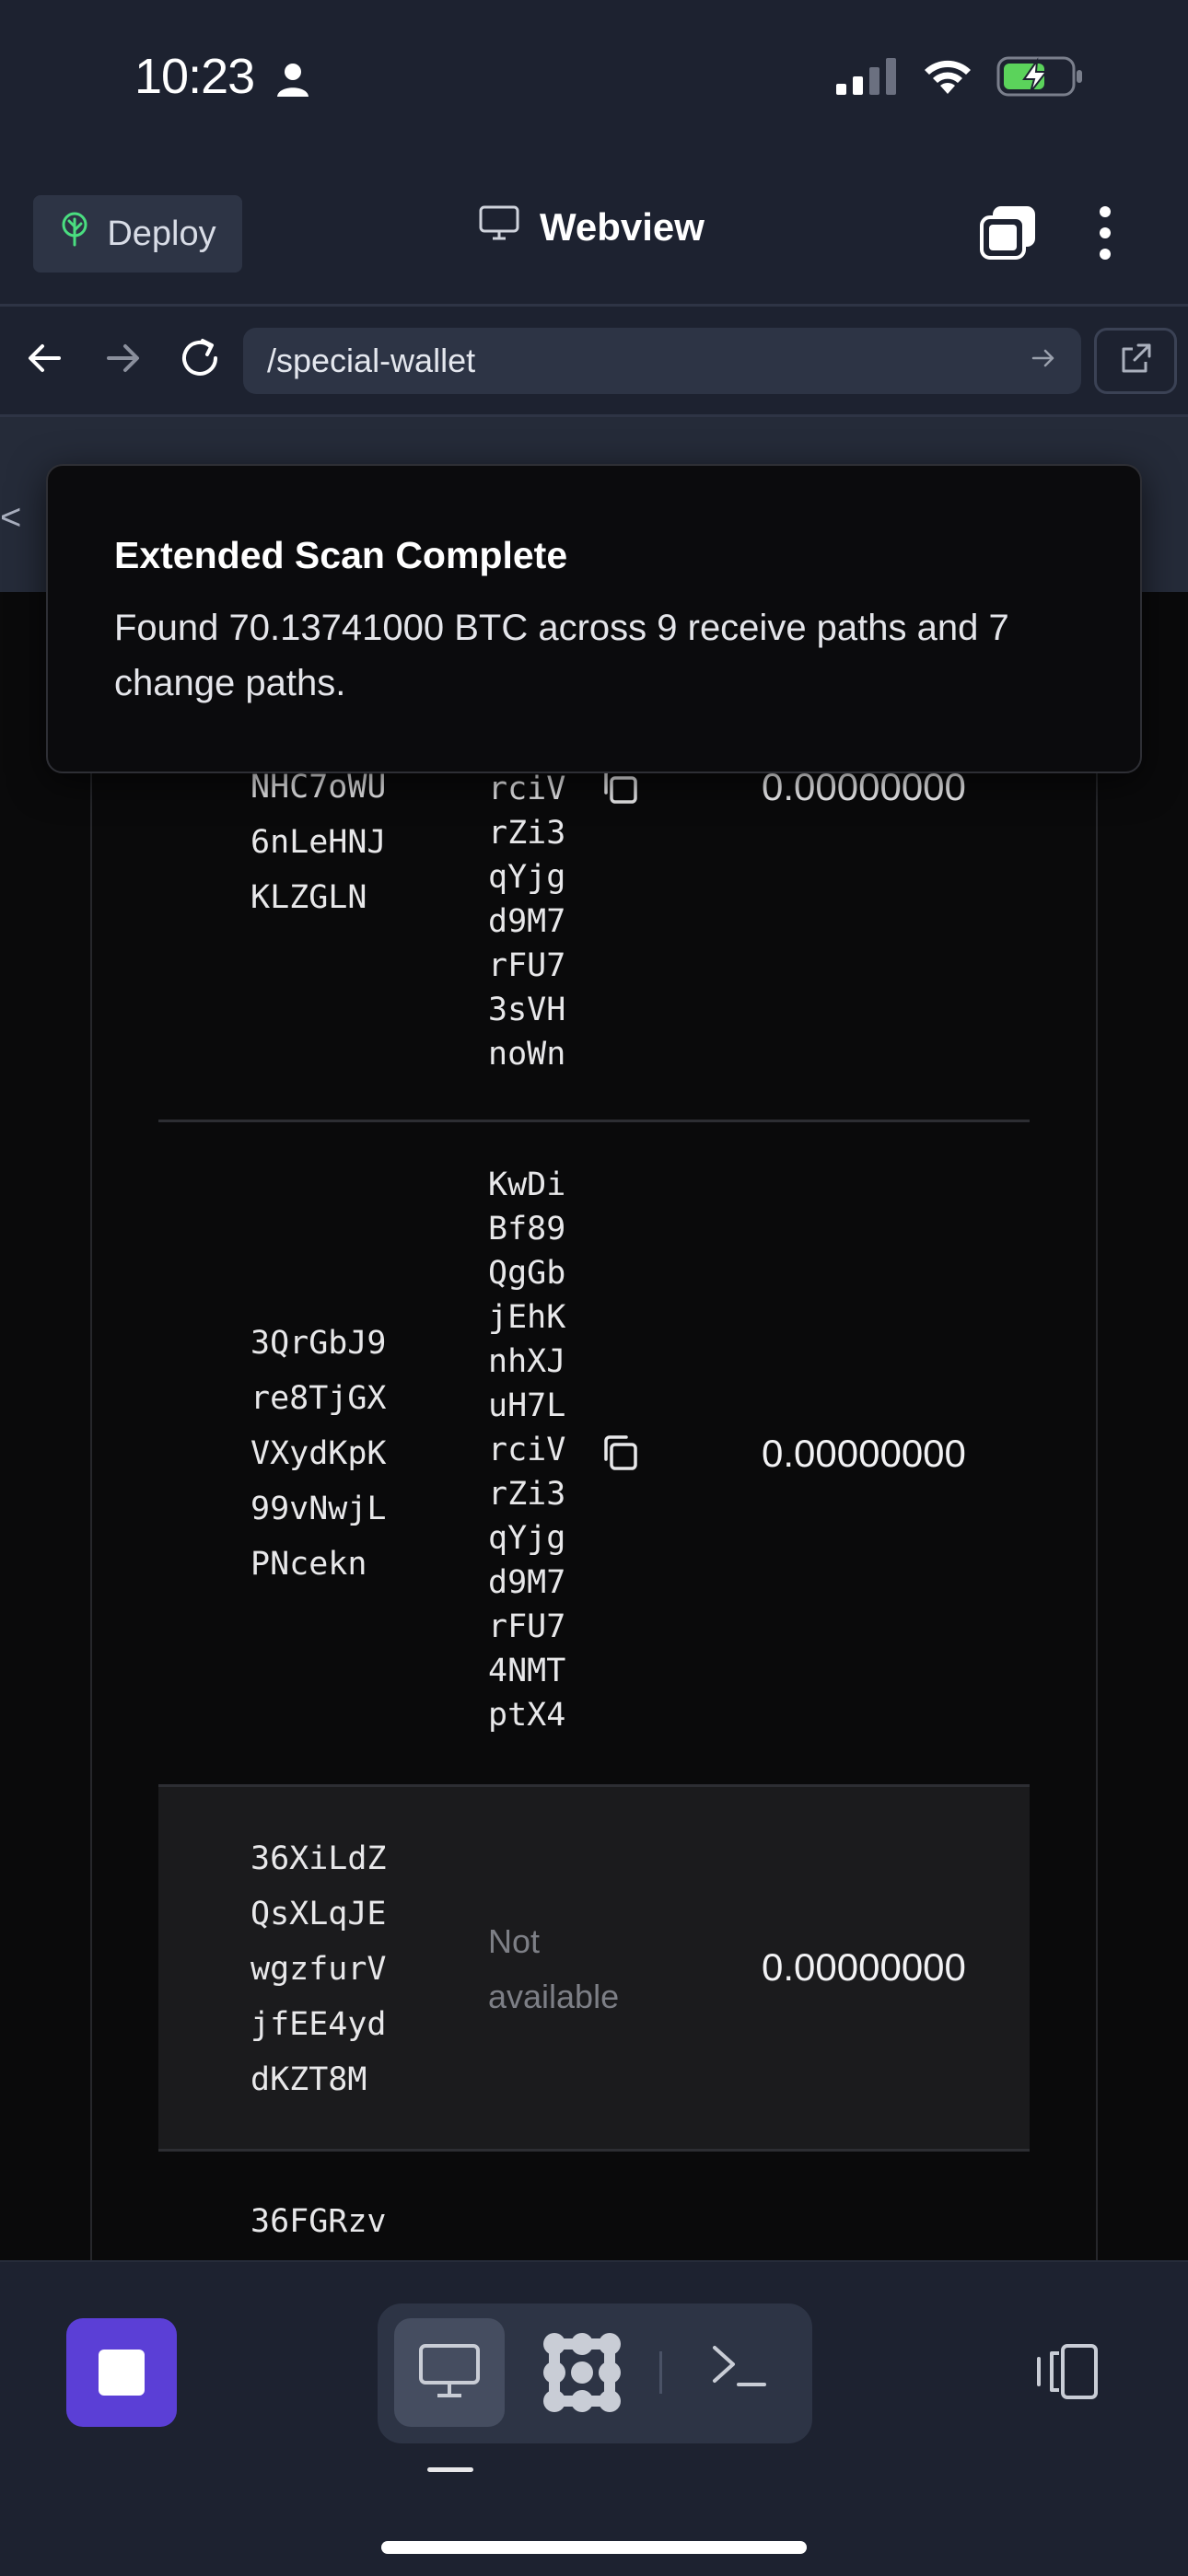  I want to click on deploy-button: Deploy, so click(137, 234).